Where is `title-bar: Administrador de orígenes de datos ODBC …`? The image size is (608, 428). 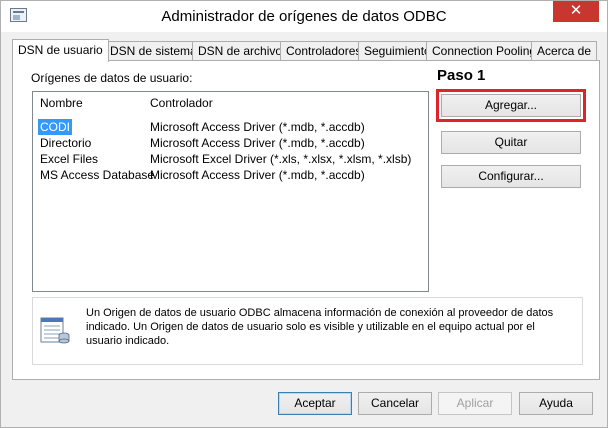 title-bar: Administrador de orígenes de datos ODBC … is located at coordinates (304, 16).